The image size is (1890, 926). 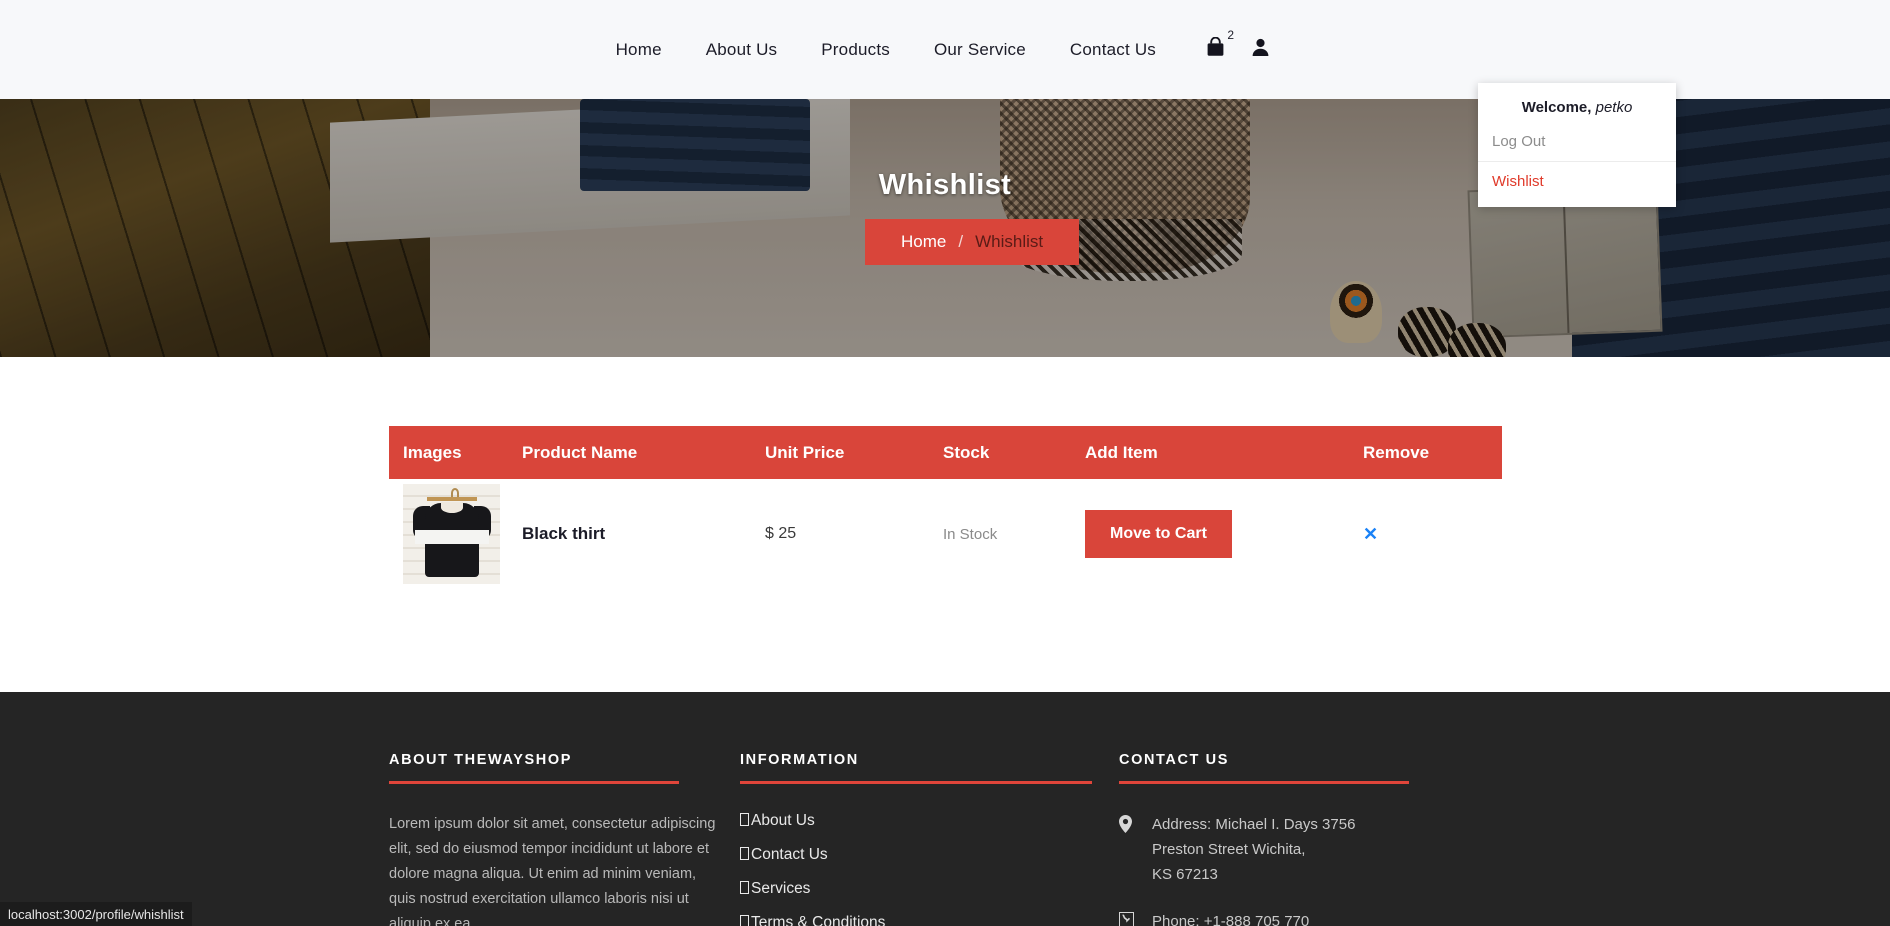 What do you see at coordinates (1128, 917) in the screenshot?
I see `phone-icon` at bounding box center [1128, 917].